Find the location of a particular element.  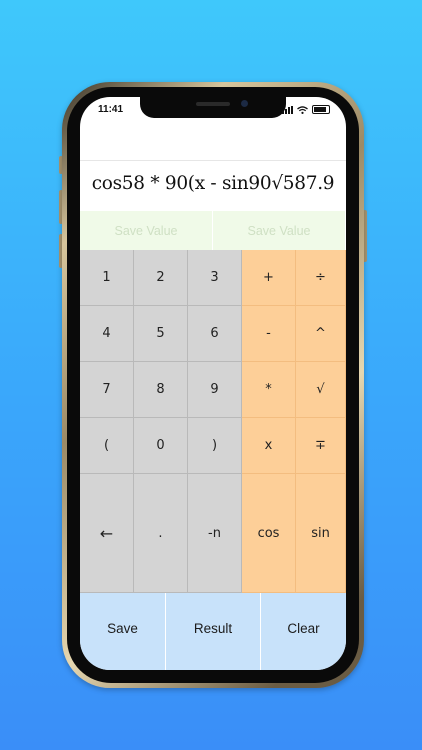

key-close-paren-label: ) is located at coordinates (214, 445).